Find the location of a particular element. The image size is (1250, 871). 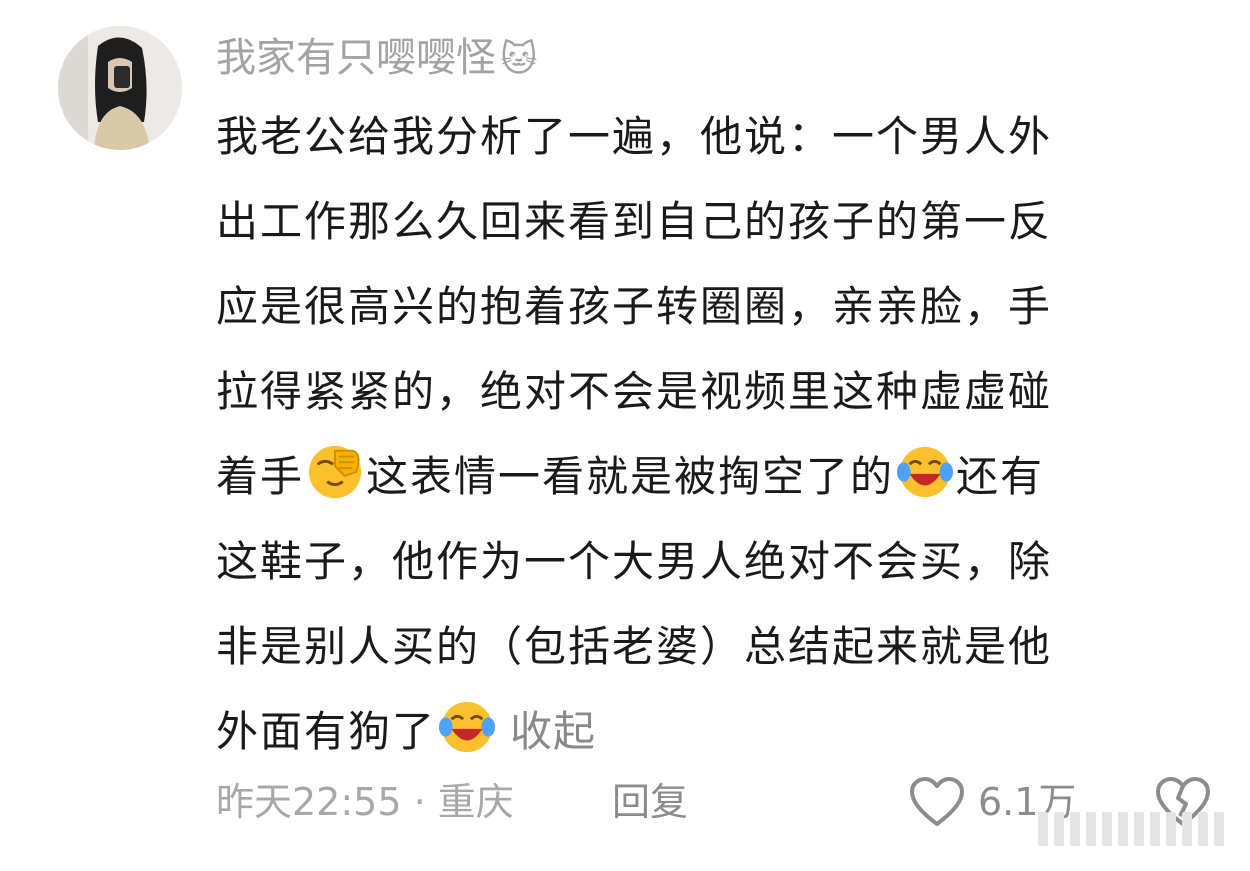

comment-line-with-emoji: 着手 这表情一看就是被掏空了的 还有 is located at coordinates (716, 476).